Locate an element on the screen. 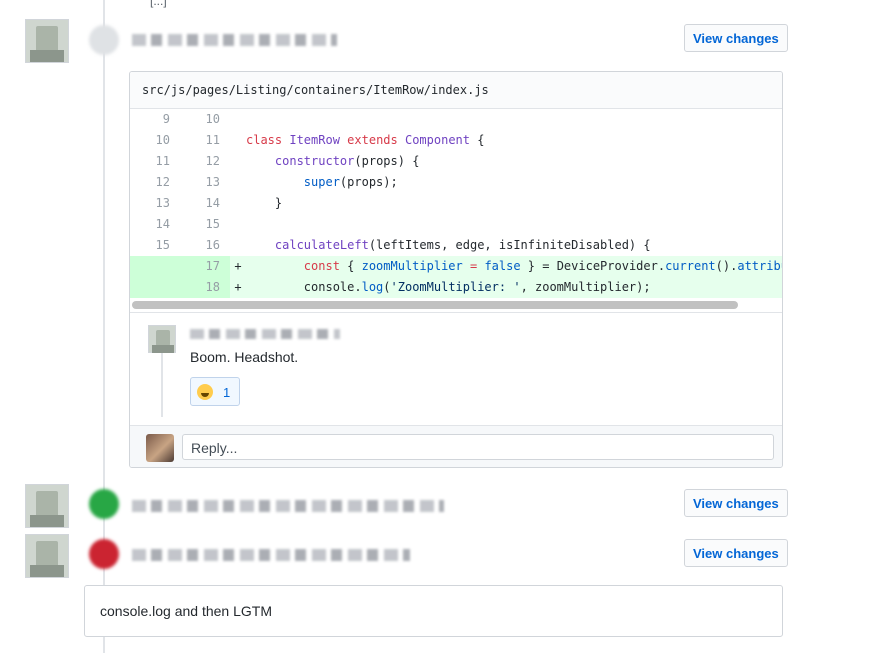 The height and width of the screenshot is (653, 886). code-line: super(props); is located at coordinates (322, 182).